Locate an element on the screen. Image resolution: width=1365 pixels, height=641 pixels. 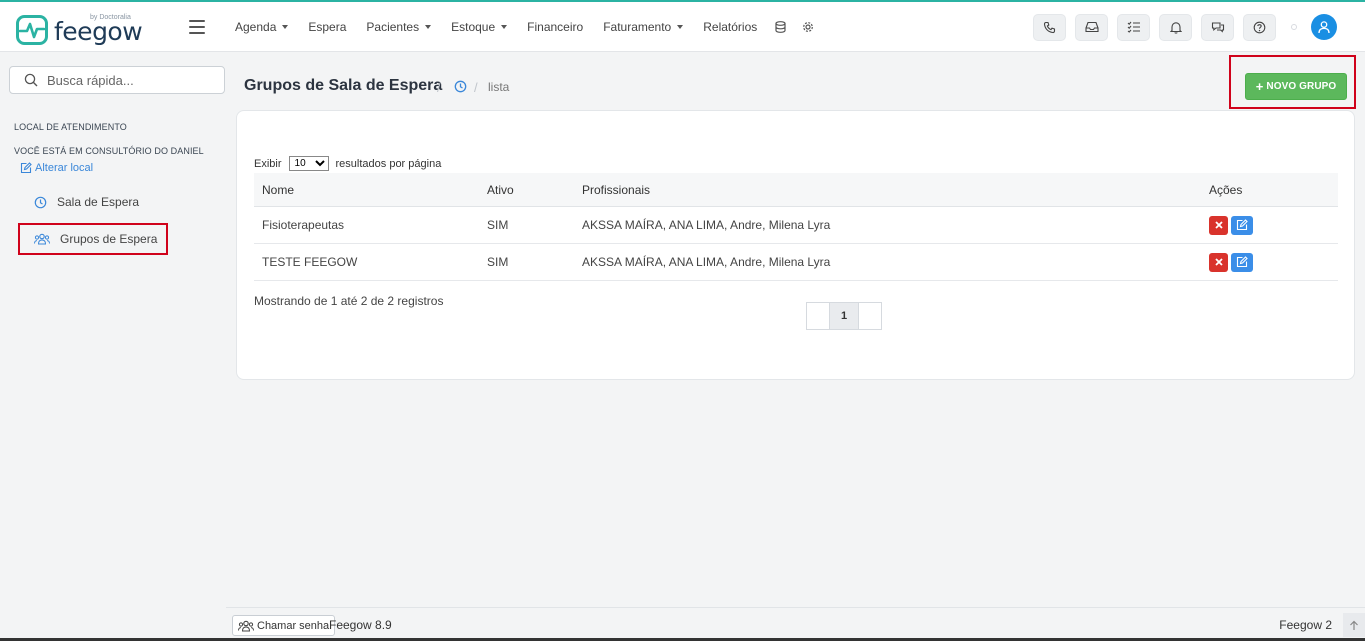
sidebar-item-grupos-de-espera: Grupos de Espera is located at coordinates (93, 239).